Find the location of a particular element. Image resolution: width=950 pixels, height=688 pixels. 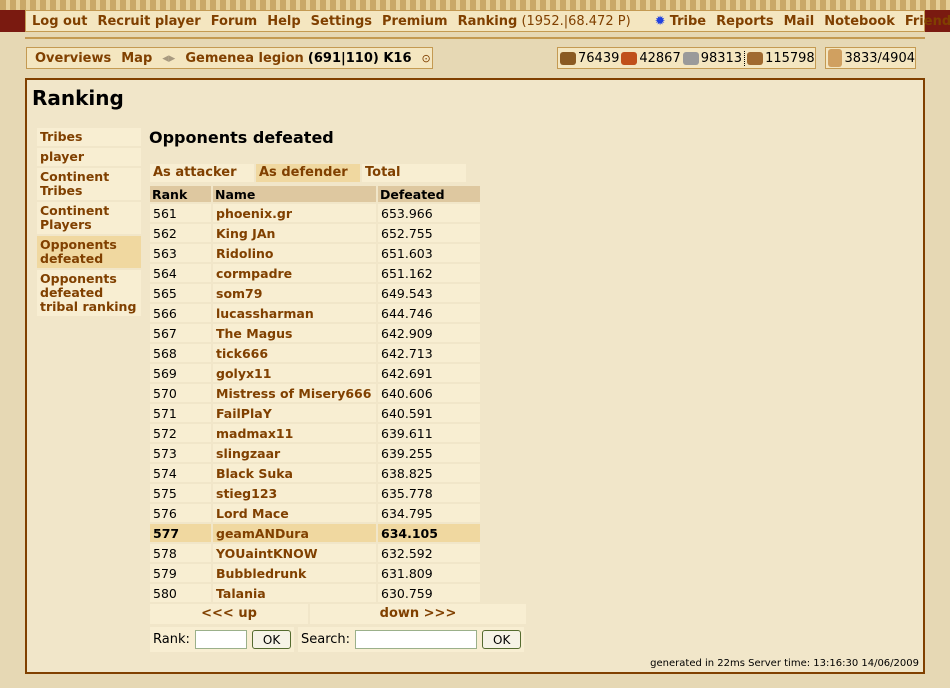

defeated-cell: 632.592 is located at coordinates (429, 553).